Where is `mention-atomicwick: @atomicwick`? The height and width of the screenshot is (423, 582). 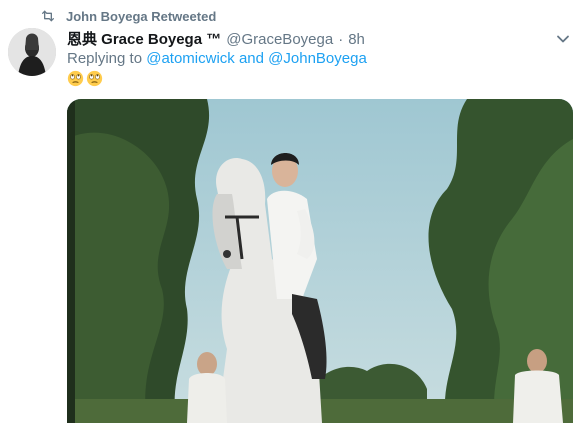
mention-atomicwick: @atomicwick is located at coordinates (190, 58).